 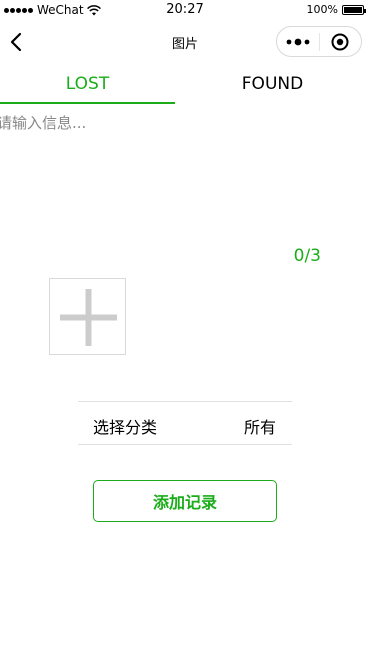 What do you see at coordinates (272, 84) in the screenshot?
I see `tab-found: FOUND` at bounding box center [272, 84].